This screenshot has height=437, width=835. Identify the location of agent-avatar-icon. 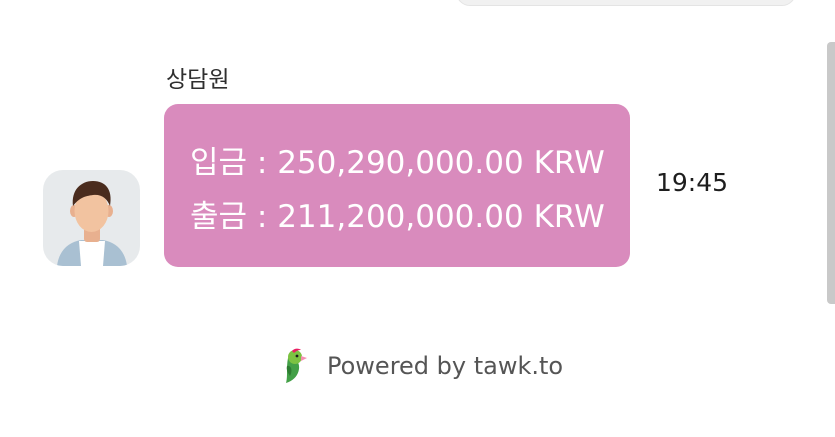
(91, 218).